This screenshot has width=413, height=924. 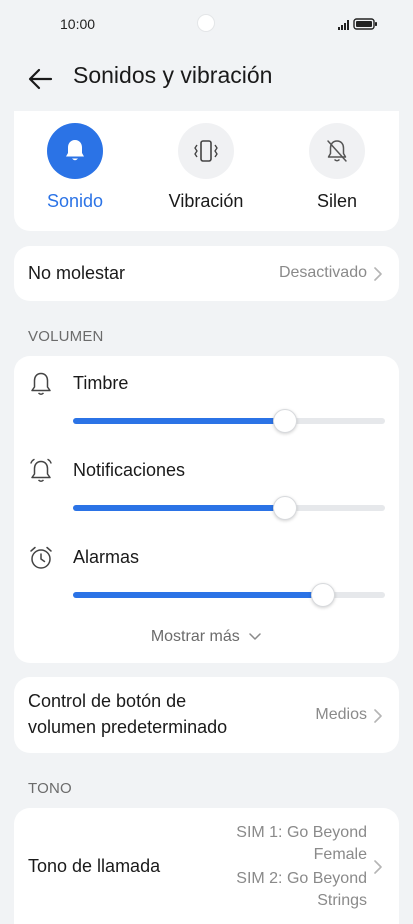 I want to click on ringtone-label: Tono de llamada, so click(x=94, y=866).